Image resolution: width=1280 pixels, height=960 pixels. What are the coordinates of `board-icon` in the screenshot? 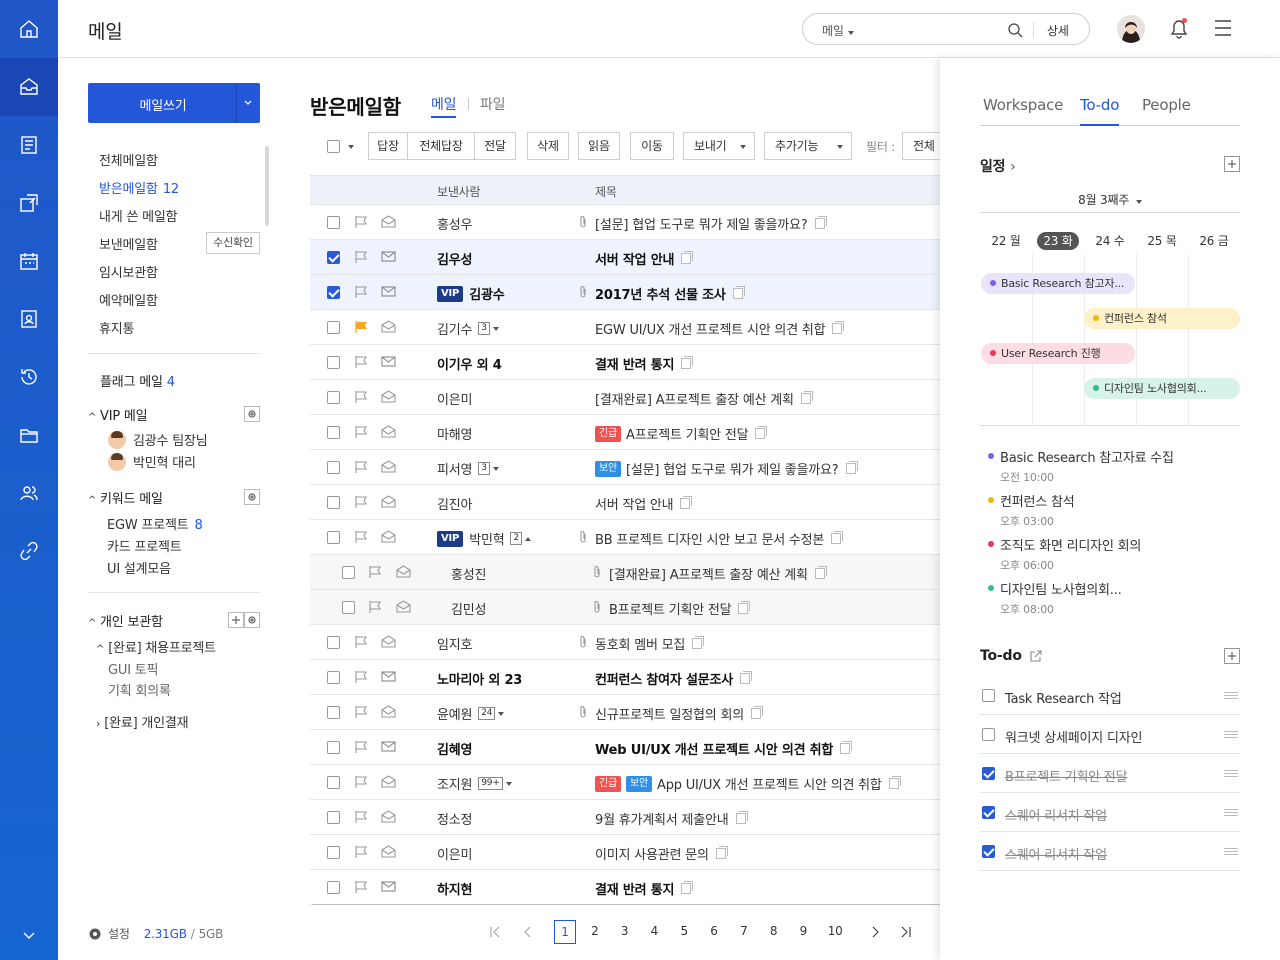 It's located at (29, 145).